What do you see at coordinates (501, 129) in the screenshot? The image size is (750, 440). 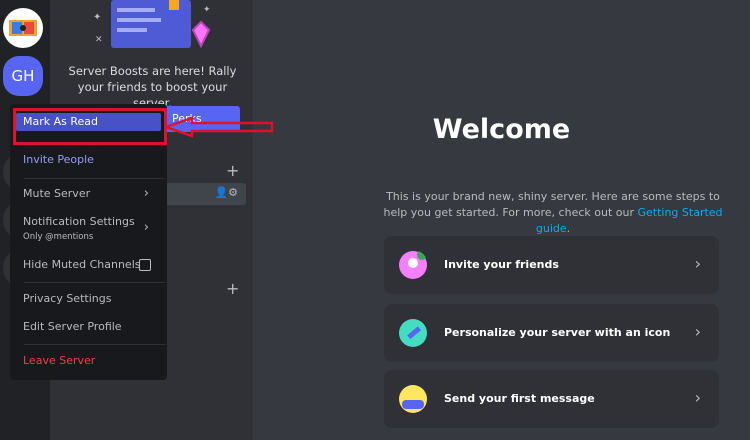 I see `page-title: Welcome` at bounding box center [501, 129].